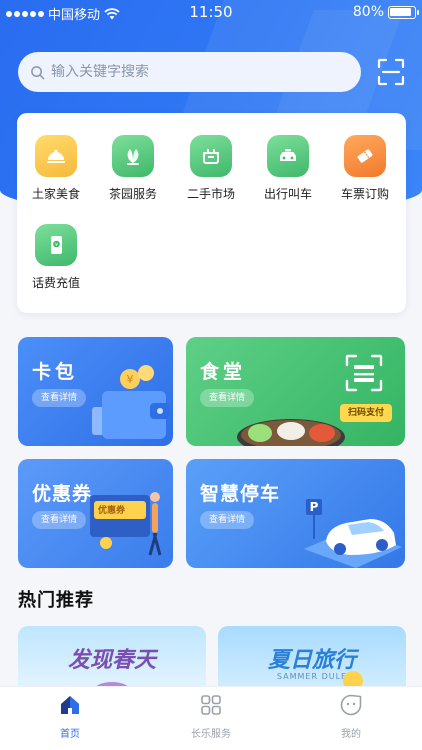  What do you see at coordinates (351, 734) in the screenshot?
I see `tab-label: 我的` at bounding box center [351, 734].